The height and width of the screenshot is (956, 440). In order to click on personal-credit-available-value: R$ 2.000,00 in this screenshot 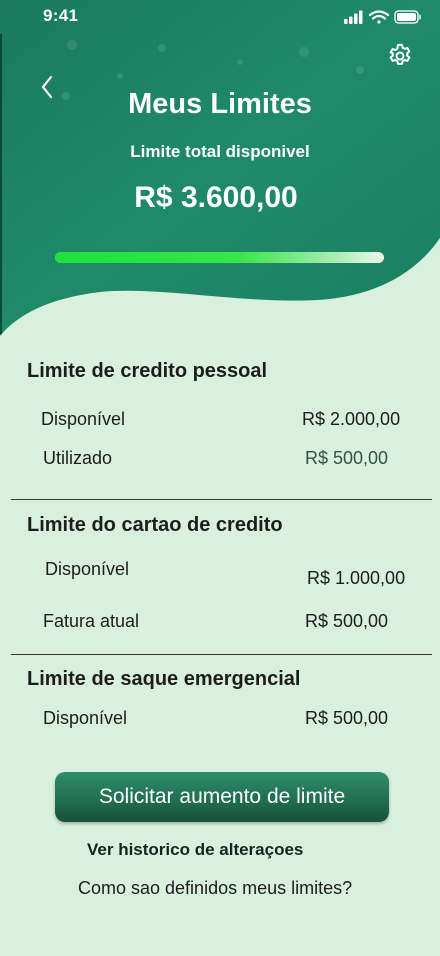, I will do `click(351, 419)`.